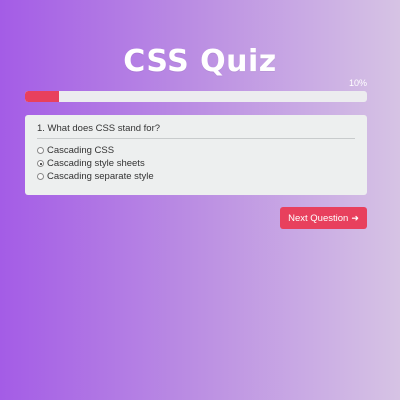 This screenshot has width=400, height=400. Describe the element at coordinates (196, 96) in the screenshot. I see `progress-bar` at that location.